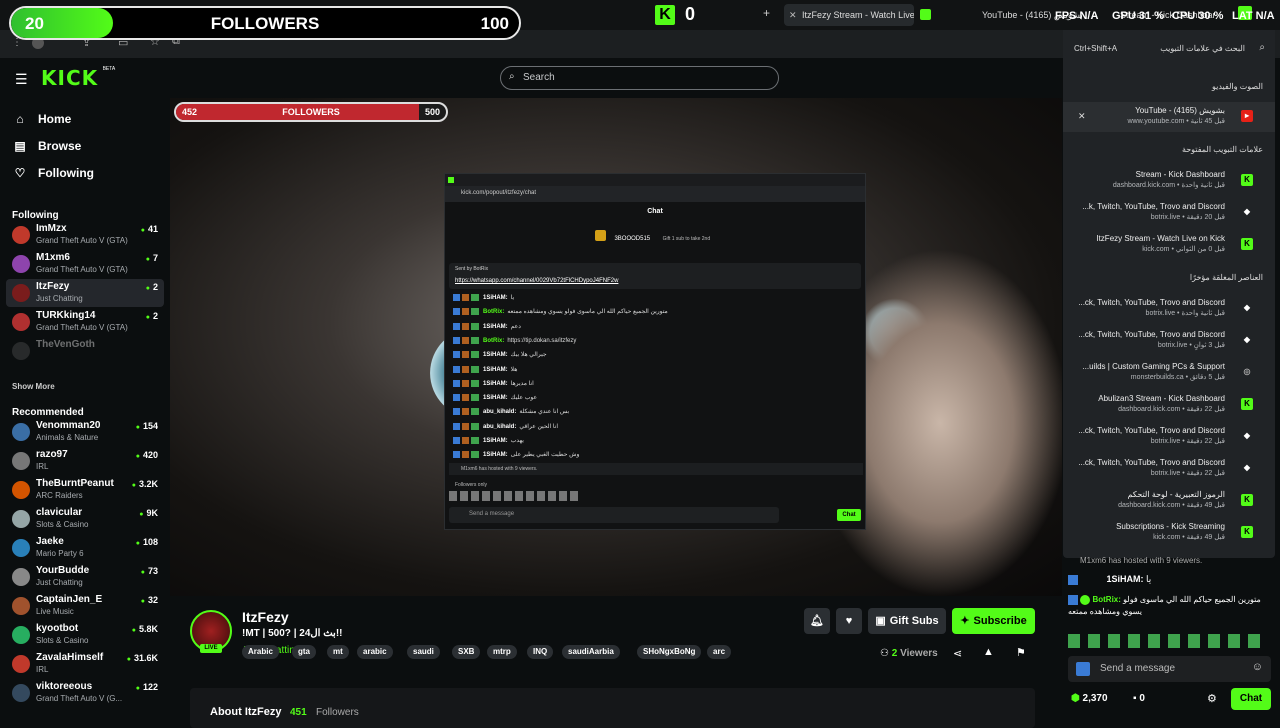 This screenshot has width=1280, height=728. Describe the element at coordinates (46, 146) in the screenshot. I see `nav-browse: ▤ Browse` at that location.